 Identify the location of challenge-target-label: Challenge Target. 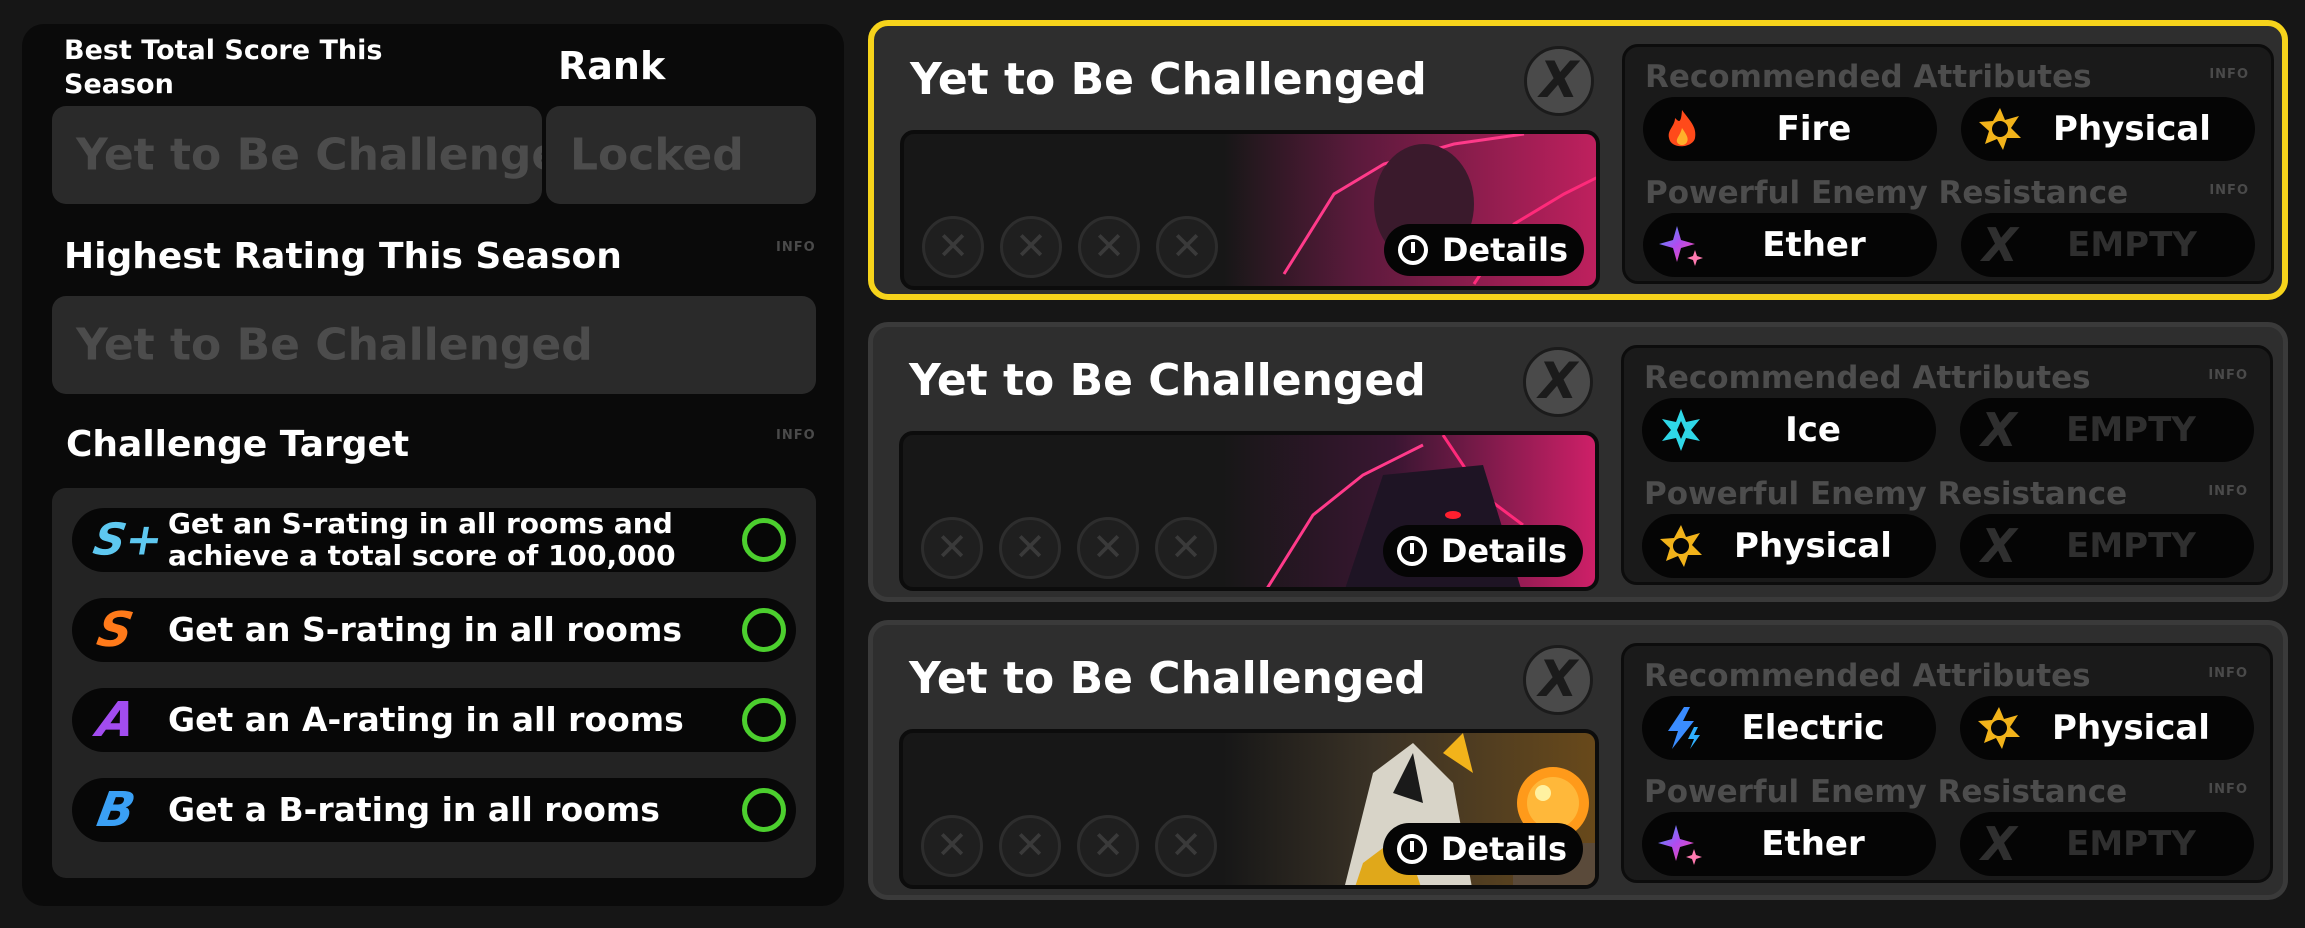
(238, 444).